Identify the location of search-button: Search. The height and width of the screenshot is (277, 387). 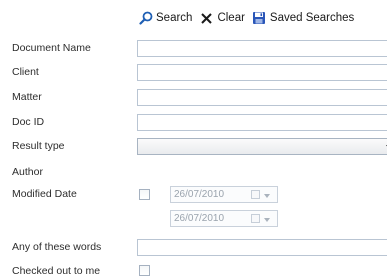
(165, 18).